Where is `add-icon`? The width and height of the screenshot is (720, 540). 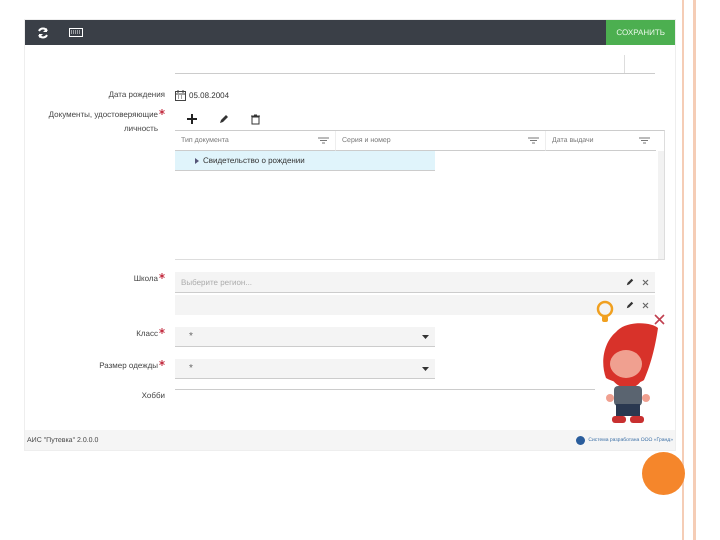 add-icon is located at coordinates (192, 119).